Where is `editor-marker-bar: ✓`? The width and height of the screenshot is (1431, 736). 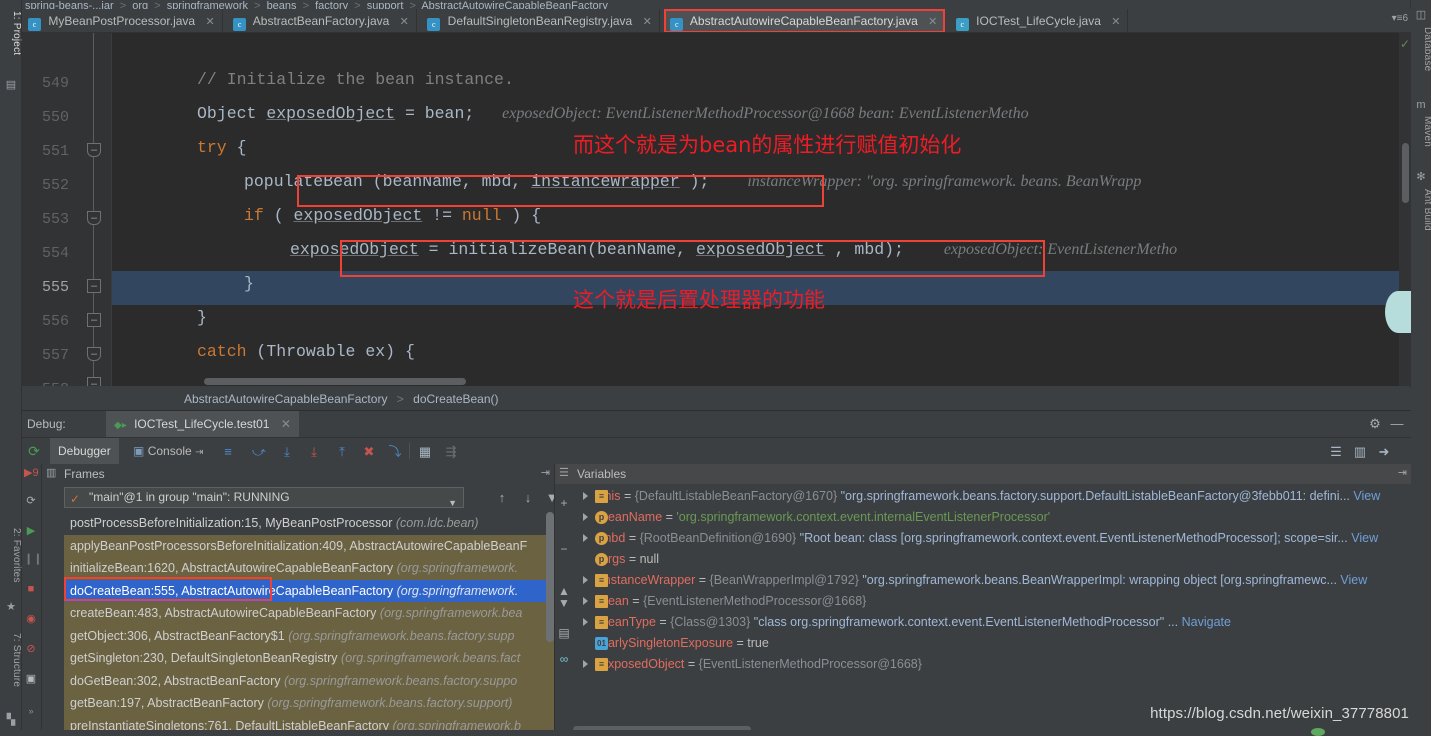 editor-marker-bar: ✓ is located at coordinates (1405, 209).